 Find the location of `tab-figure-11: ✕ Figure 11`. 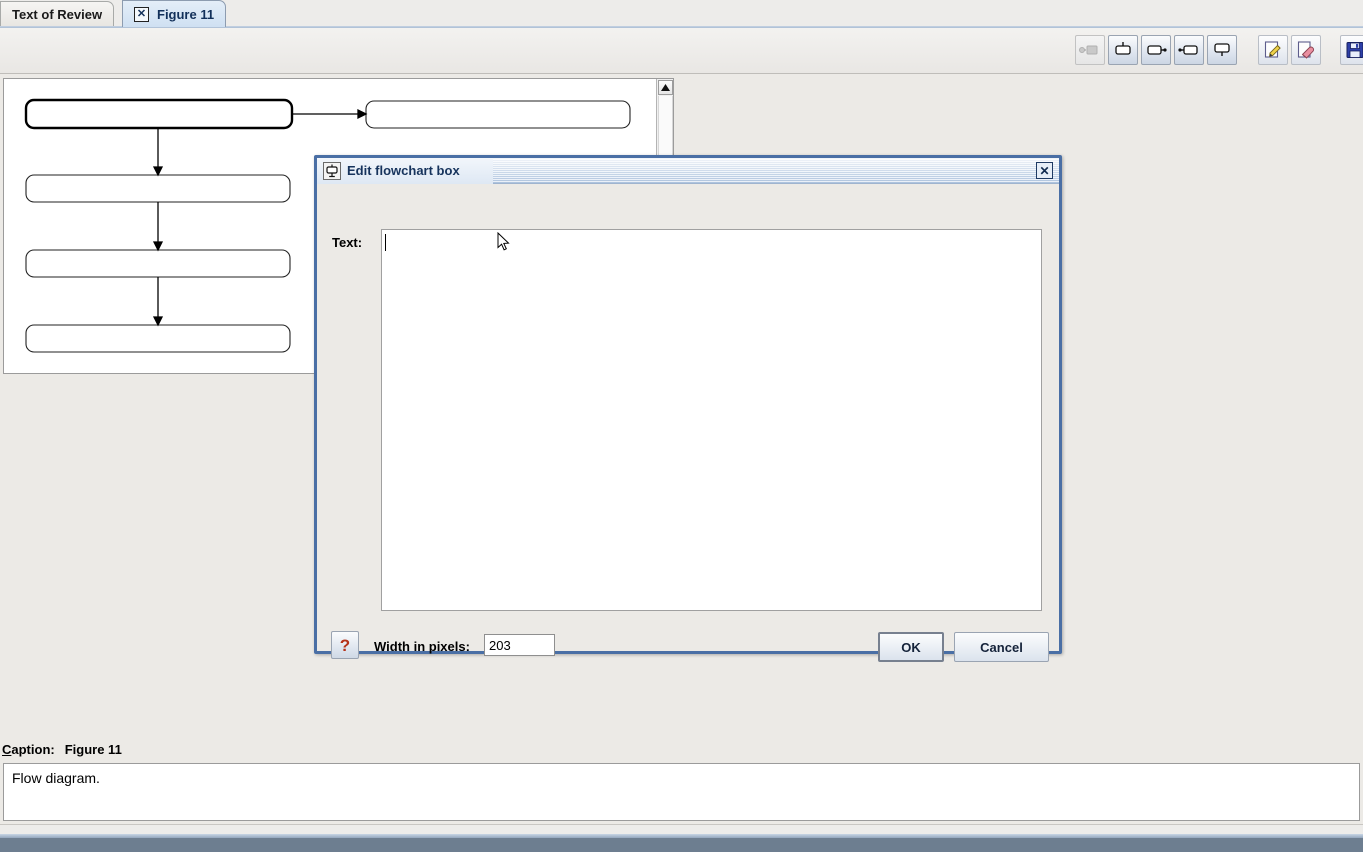

tab-figure-11: ✕ Figure 11 is located at coordinates (174, 13).